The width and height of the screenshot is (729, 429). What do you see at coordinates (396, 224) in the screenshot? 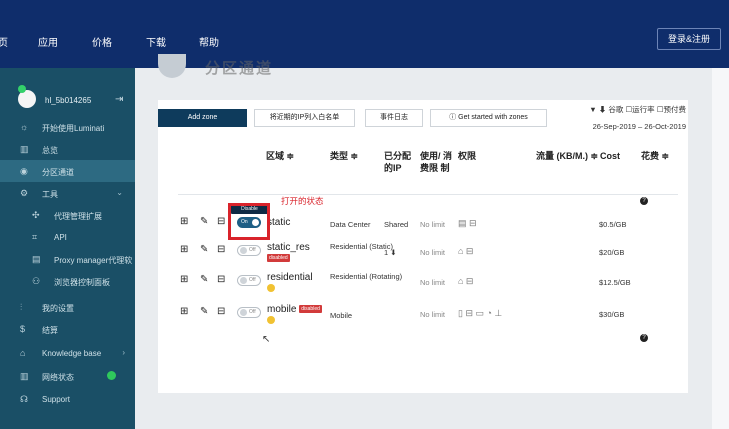
I see `zone-ip: Shared` at bounding box center [396, 224].